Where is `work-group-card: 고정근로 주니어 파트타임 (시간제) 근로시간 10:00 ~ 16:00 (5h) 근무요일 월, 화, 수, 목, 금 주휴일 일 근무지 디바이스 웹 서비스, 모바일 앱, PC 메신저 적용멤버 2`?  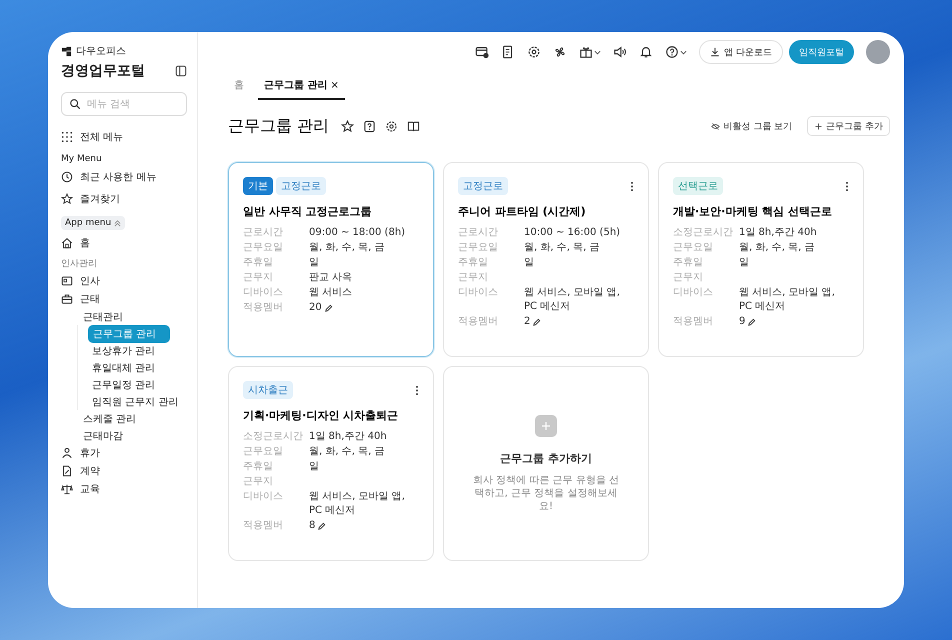 work-group-card: 고정근로 주니어 파트타임 (시간제) 근로시간 10:00 ~ 16:00 (5h) 근무요일 월, 화, 수, 목, 금 주휴일 일 근무지 디바이스 웹 서비스, 모바일 앱, PC 메신저 적용멤버 2 is located at coordinates (546, 259).